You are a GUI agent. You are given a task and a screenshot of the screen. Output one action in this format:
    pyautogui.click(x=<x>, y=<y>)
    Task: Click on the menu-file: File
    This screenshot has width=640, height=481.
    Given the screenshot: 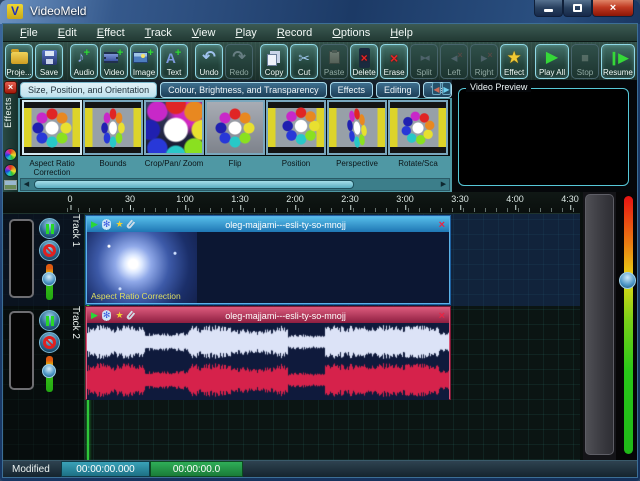 What is the action you would take?
    pyautogui.click(x=29, y=33)
    